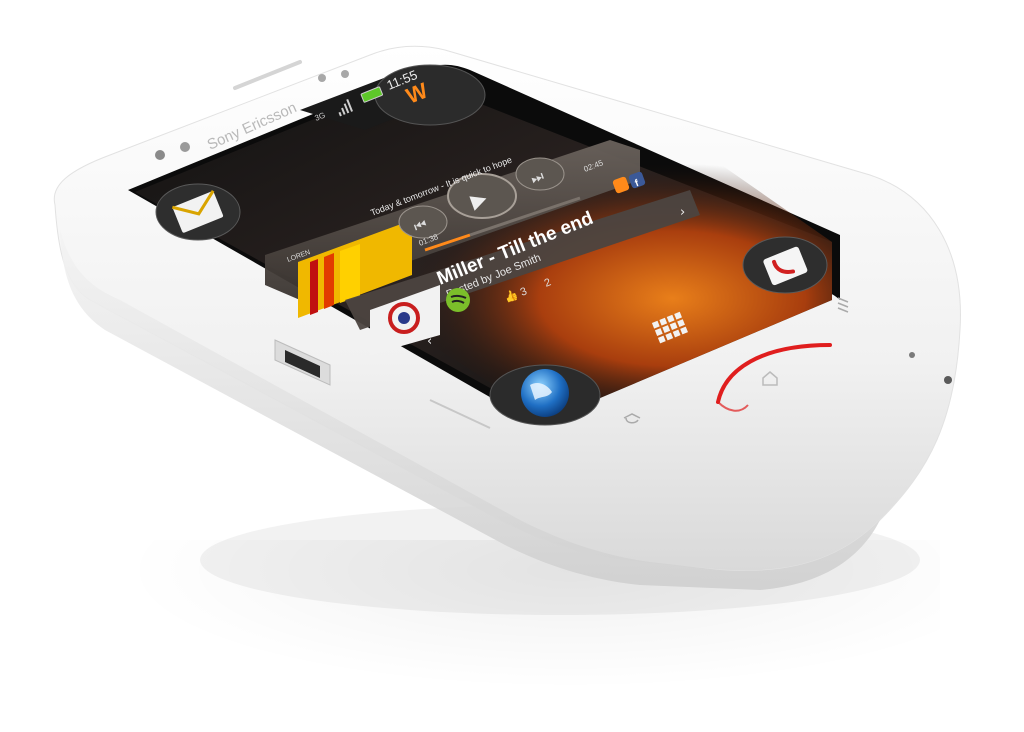 This screenshot has height=732, width=1024. I want to click on next-button: ⏭, so click(540, 174).